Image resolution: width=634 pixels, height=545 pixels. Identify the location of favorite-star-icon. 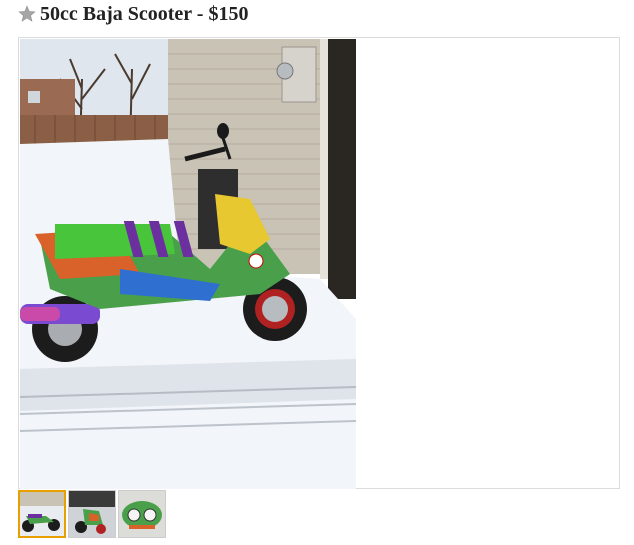
(27, 14).